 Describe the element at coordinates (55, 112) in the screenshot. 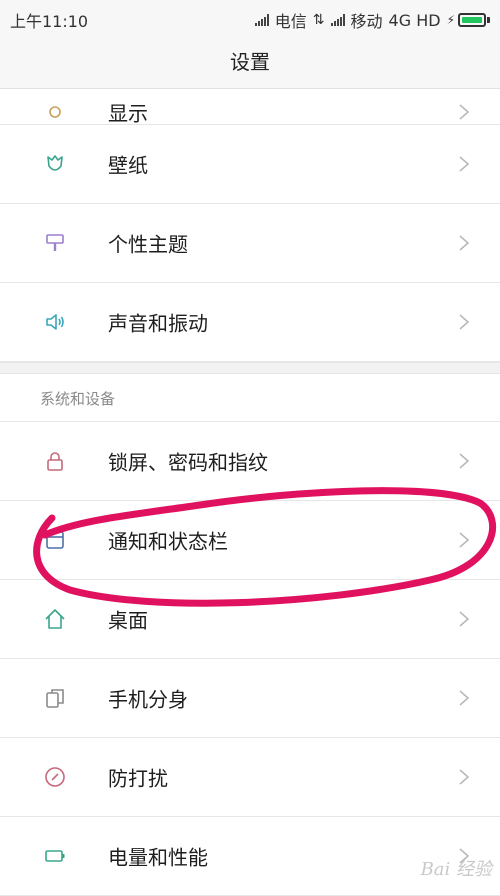

I see `display-sun-icon` at that location.